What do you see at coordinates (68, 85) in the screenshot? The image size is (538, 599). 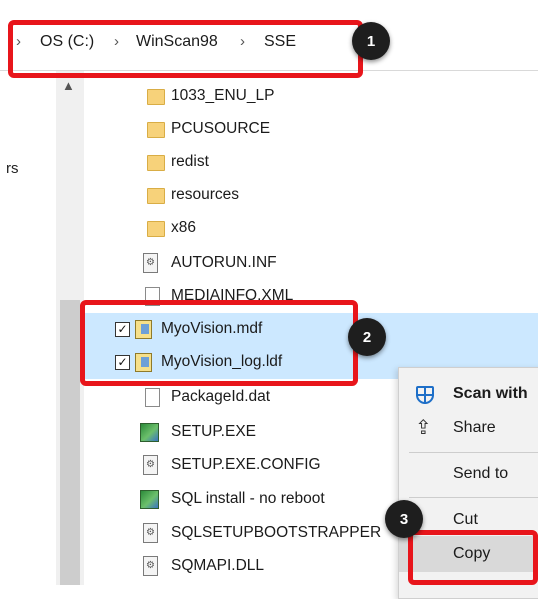 I see `scroll-up-arrow-icon: ▲` at bounding box center [68, 85].